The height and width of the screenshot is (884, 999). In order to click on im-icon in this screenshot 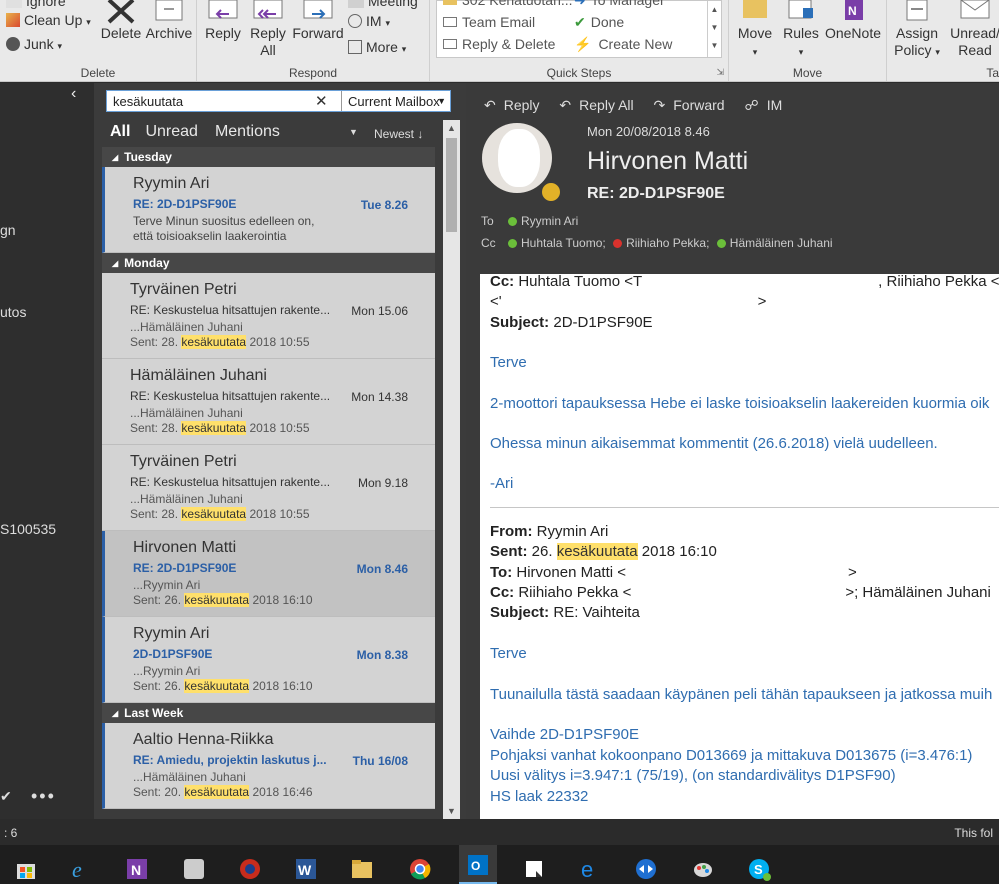, I will do `click(355, 21)`.